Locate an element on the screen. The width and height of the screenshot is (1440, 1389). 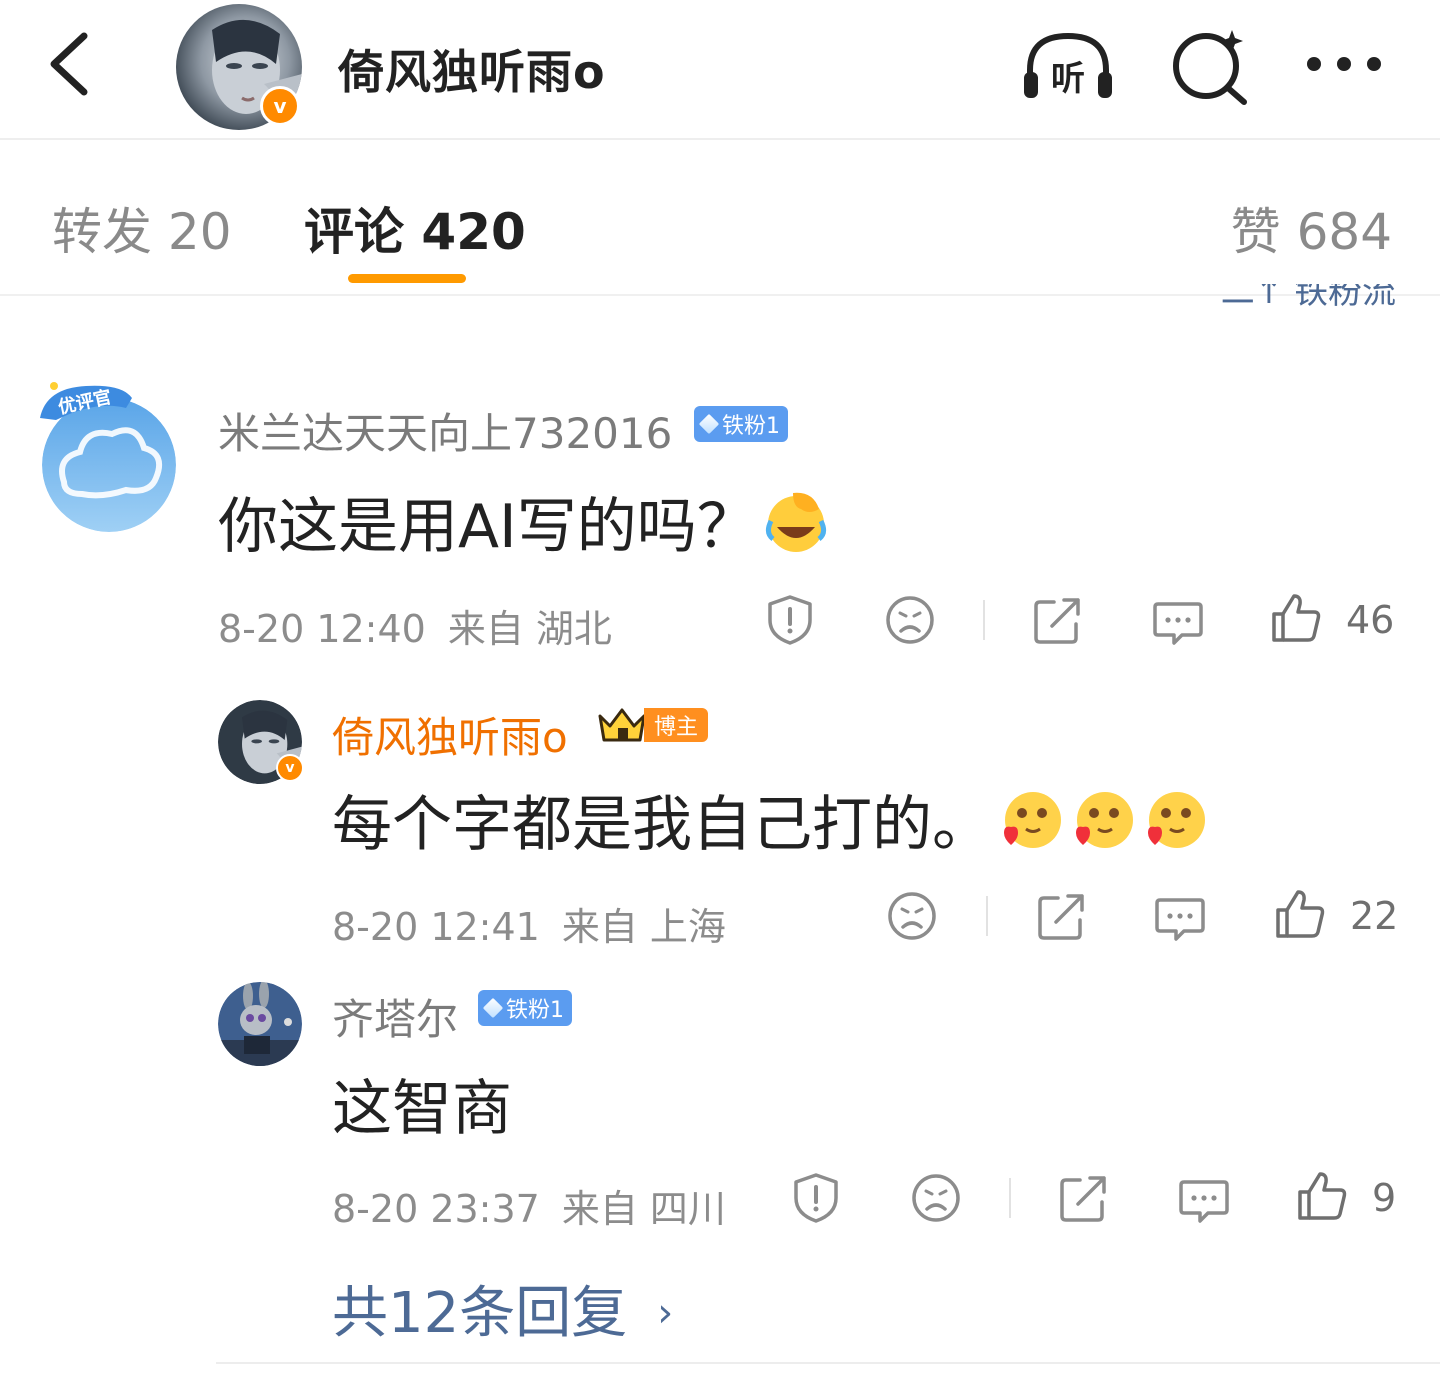
chevron-left-icon is located at coordinates (69, 64).